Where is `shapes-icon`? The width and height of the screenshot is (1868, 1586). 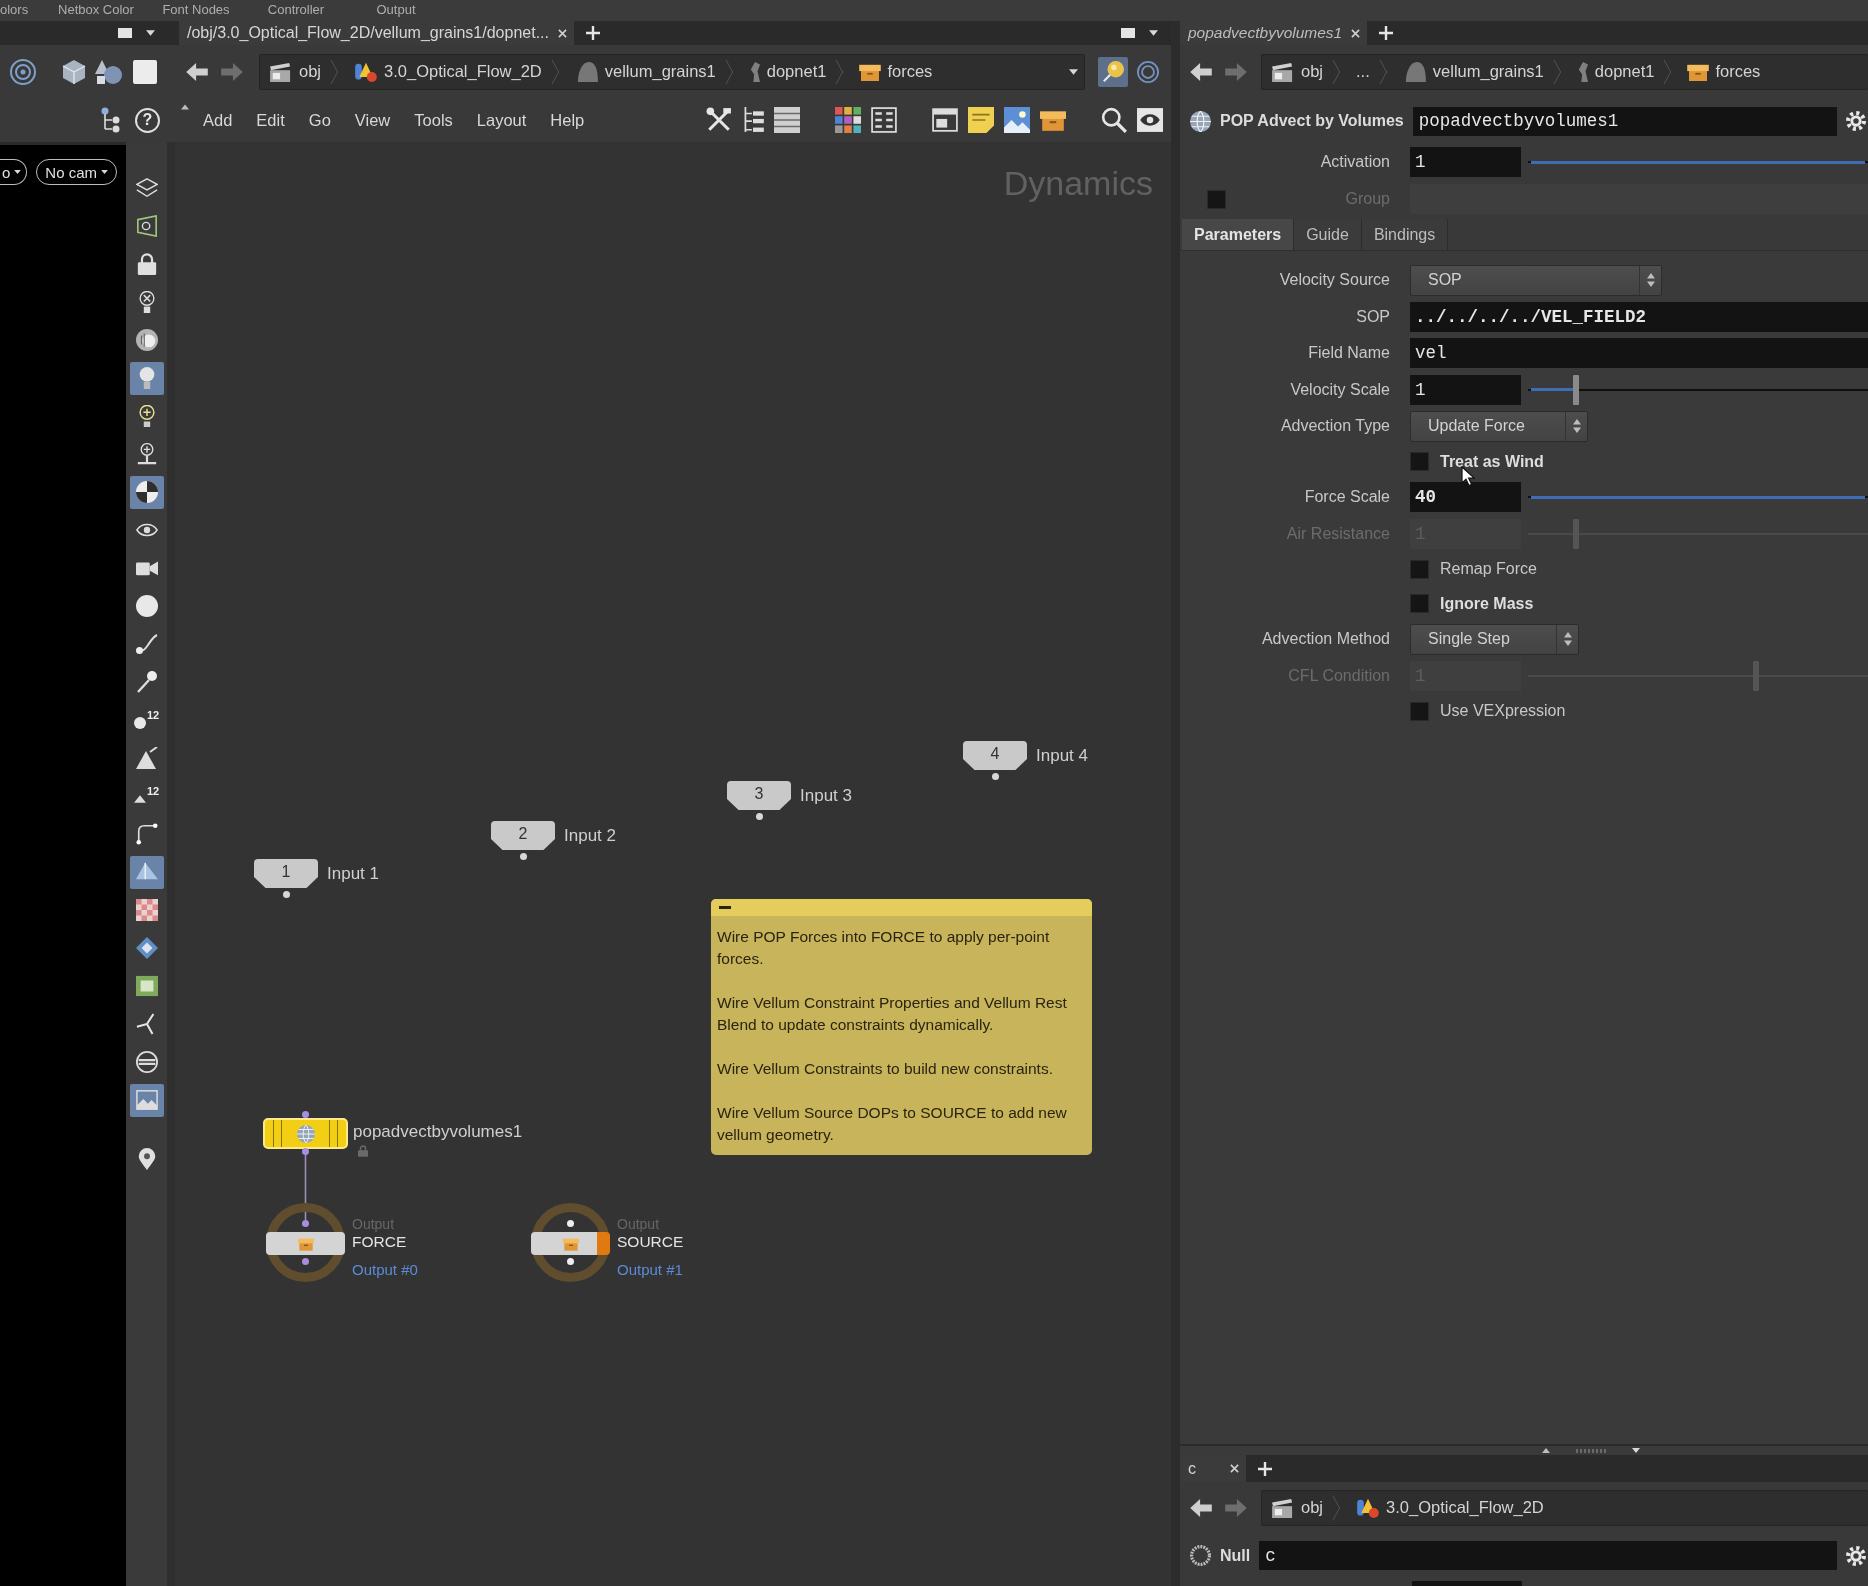
shapes-icon is located at coordinates (108, 71).